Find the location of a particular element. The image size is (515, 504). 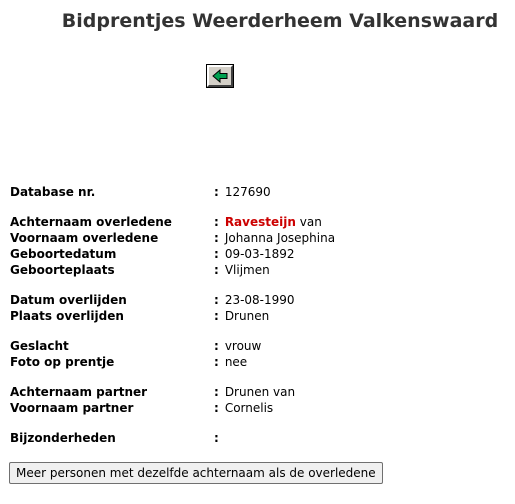

label-geboortedatum: Geboortedatum is located at coordinates (63, 254).